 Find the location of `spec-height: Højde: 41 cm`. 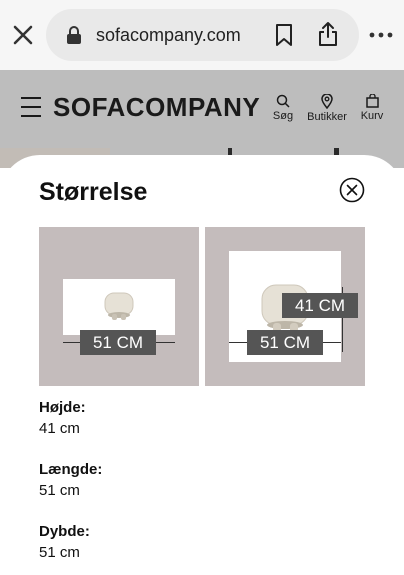

spec-height: Højde: 41 cm is located at coordinates (62, 418).